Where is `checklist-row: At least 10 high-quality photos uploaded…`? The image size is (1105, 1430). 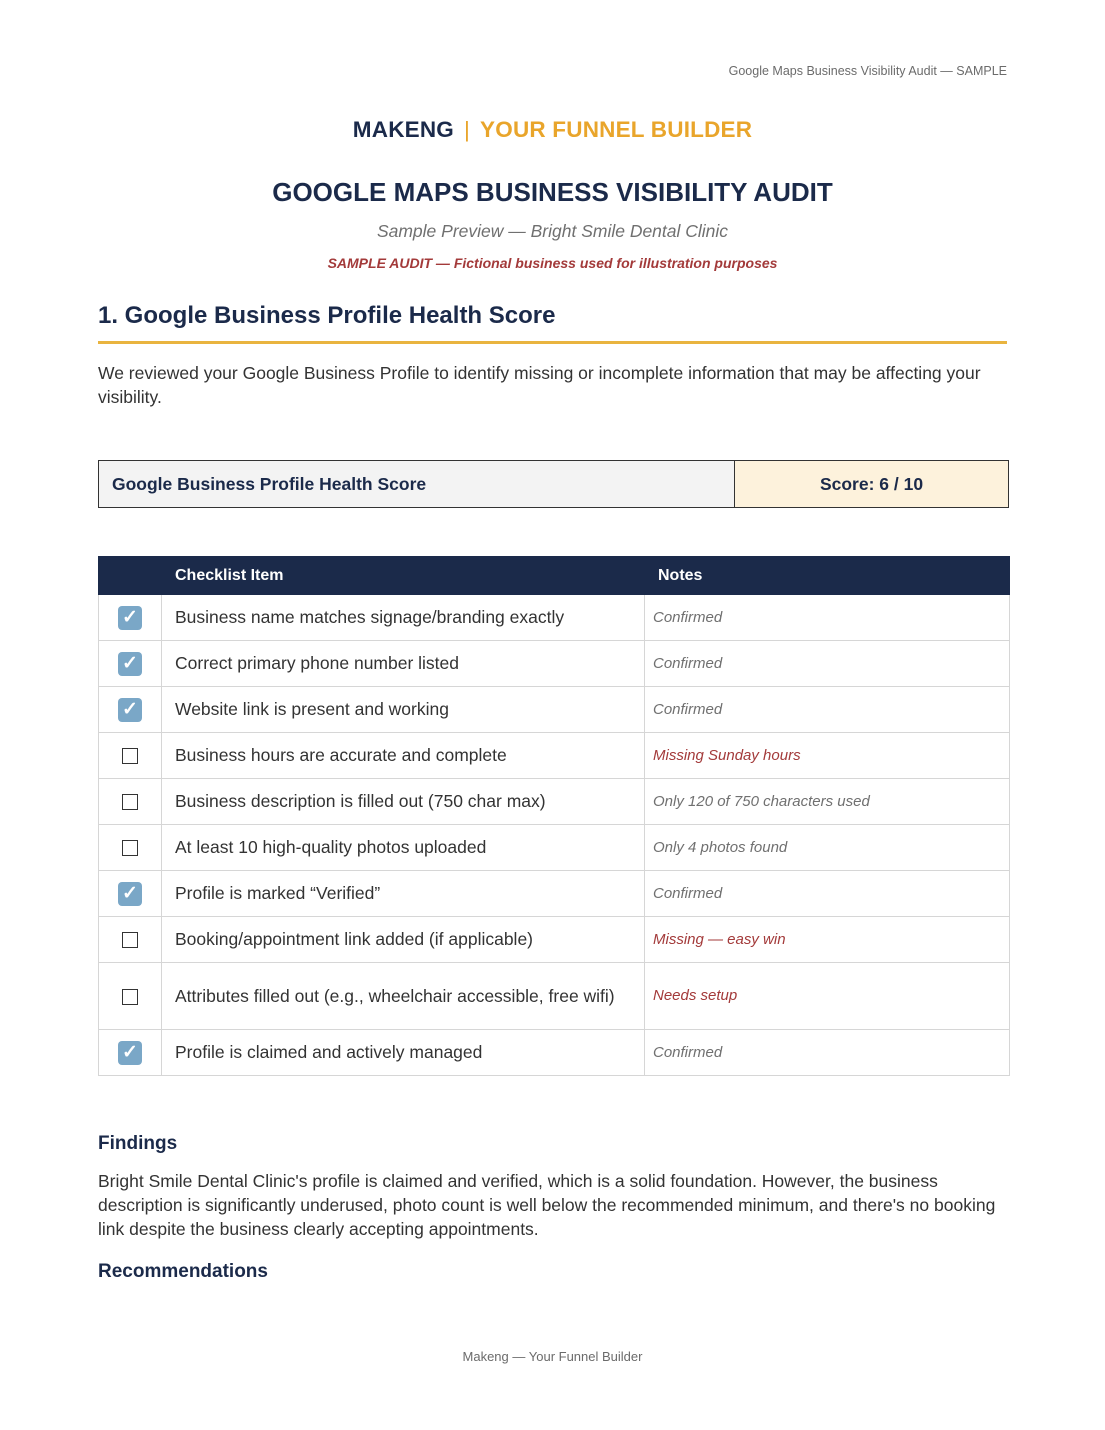 checklist-row: At least 10 high-quality photos uploaded… is located at coordinates (554, 847).